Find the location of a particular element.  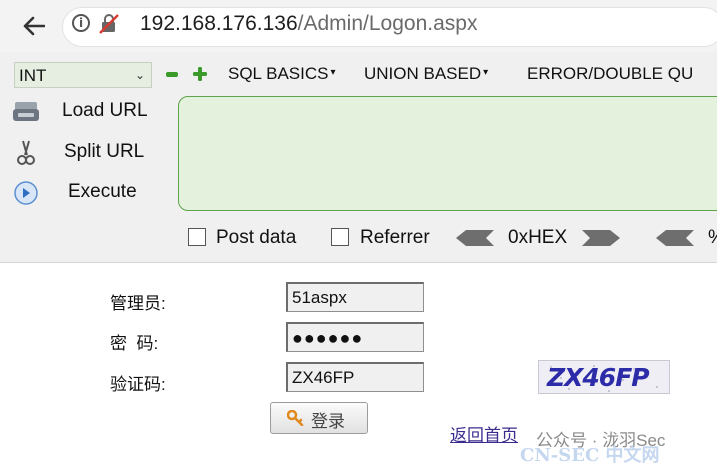

injection-type-select: INT ⌄ is located at coordinates (83, 75).